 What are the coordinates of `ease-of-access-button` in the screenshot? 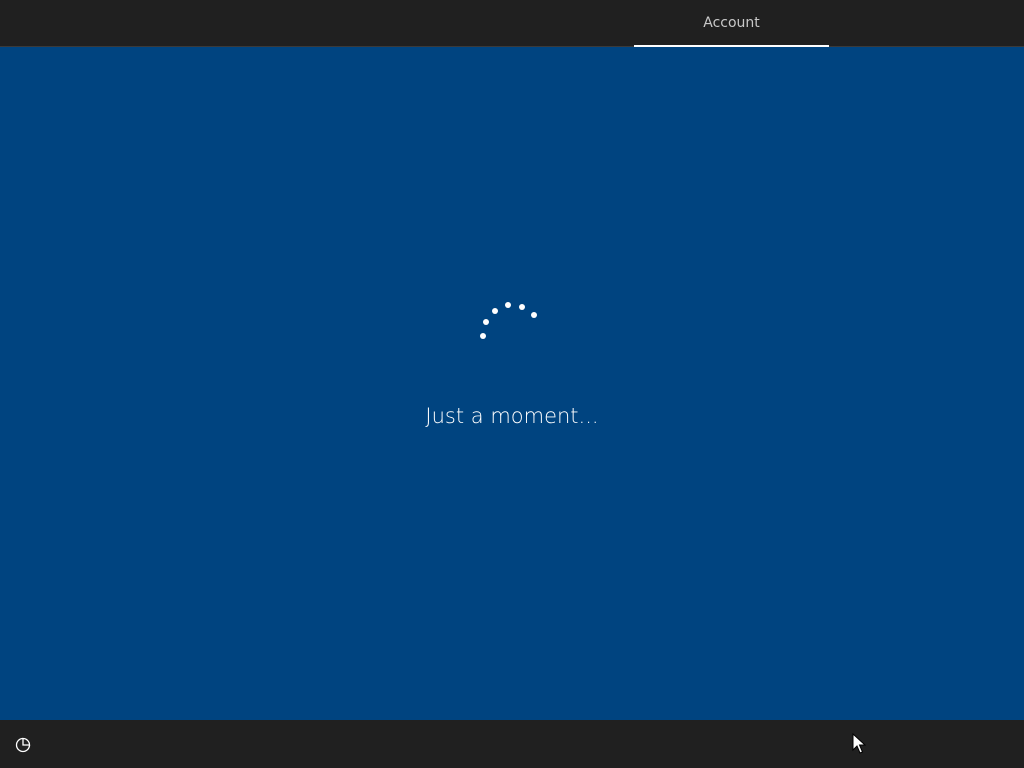 It's located at (23, 745).